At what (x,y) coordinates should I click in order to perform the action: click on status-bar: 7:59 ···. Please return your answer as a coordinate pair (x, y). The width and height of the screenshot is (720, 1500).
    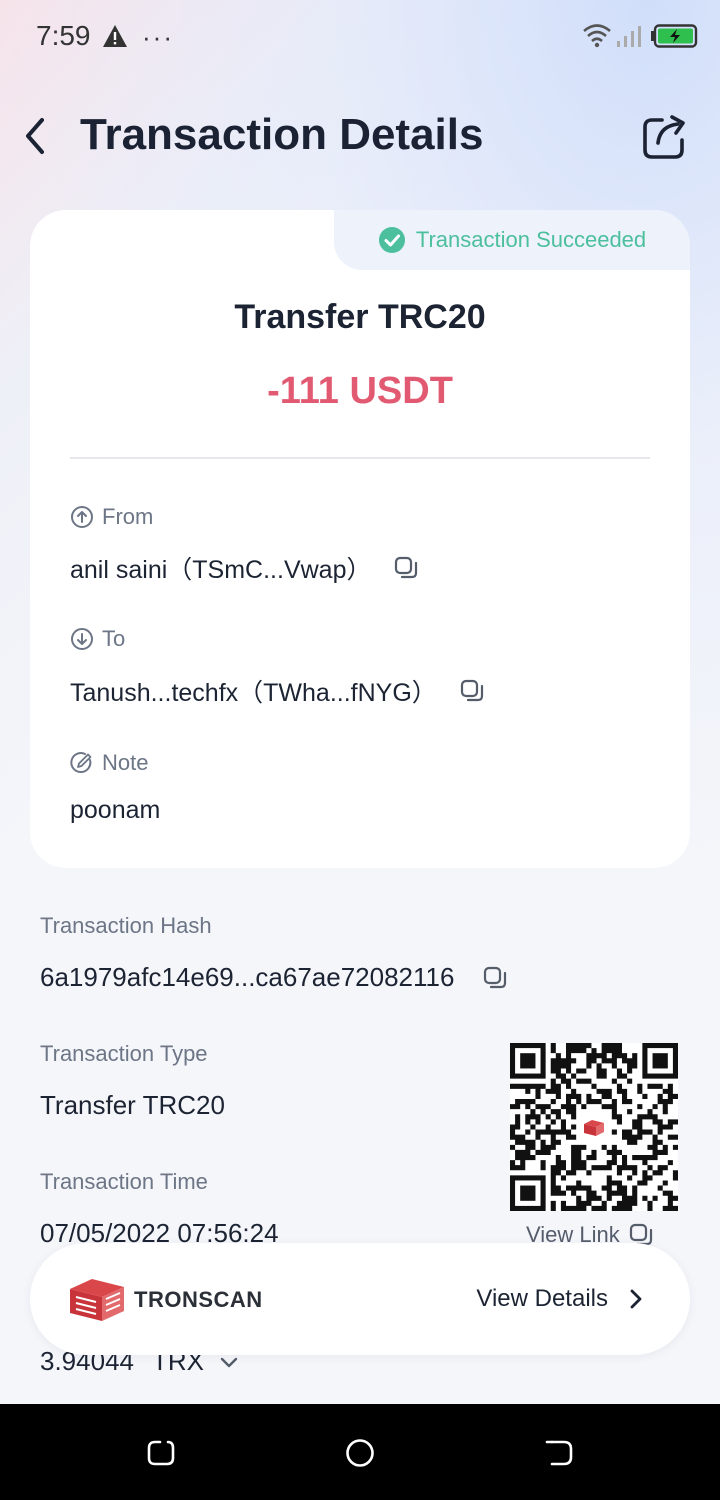
    Looking at the image, I should click on (360, 36).